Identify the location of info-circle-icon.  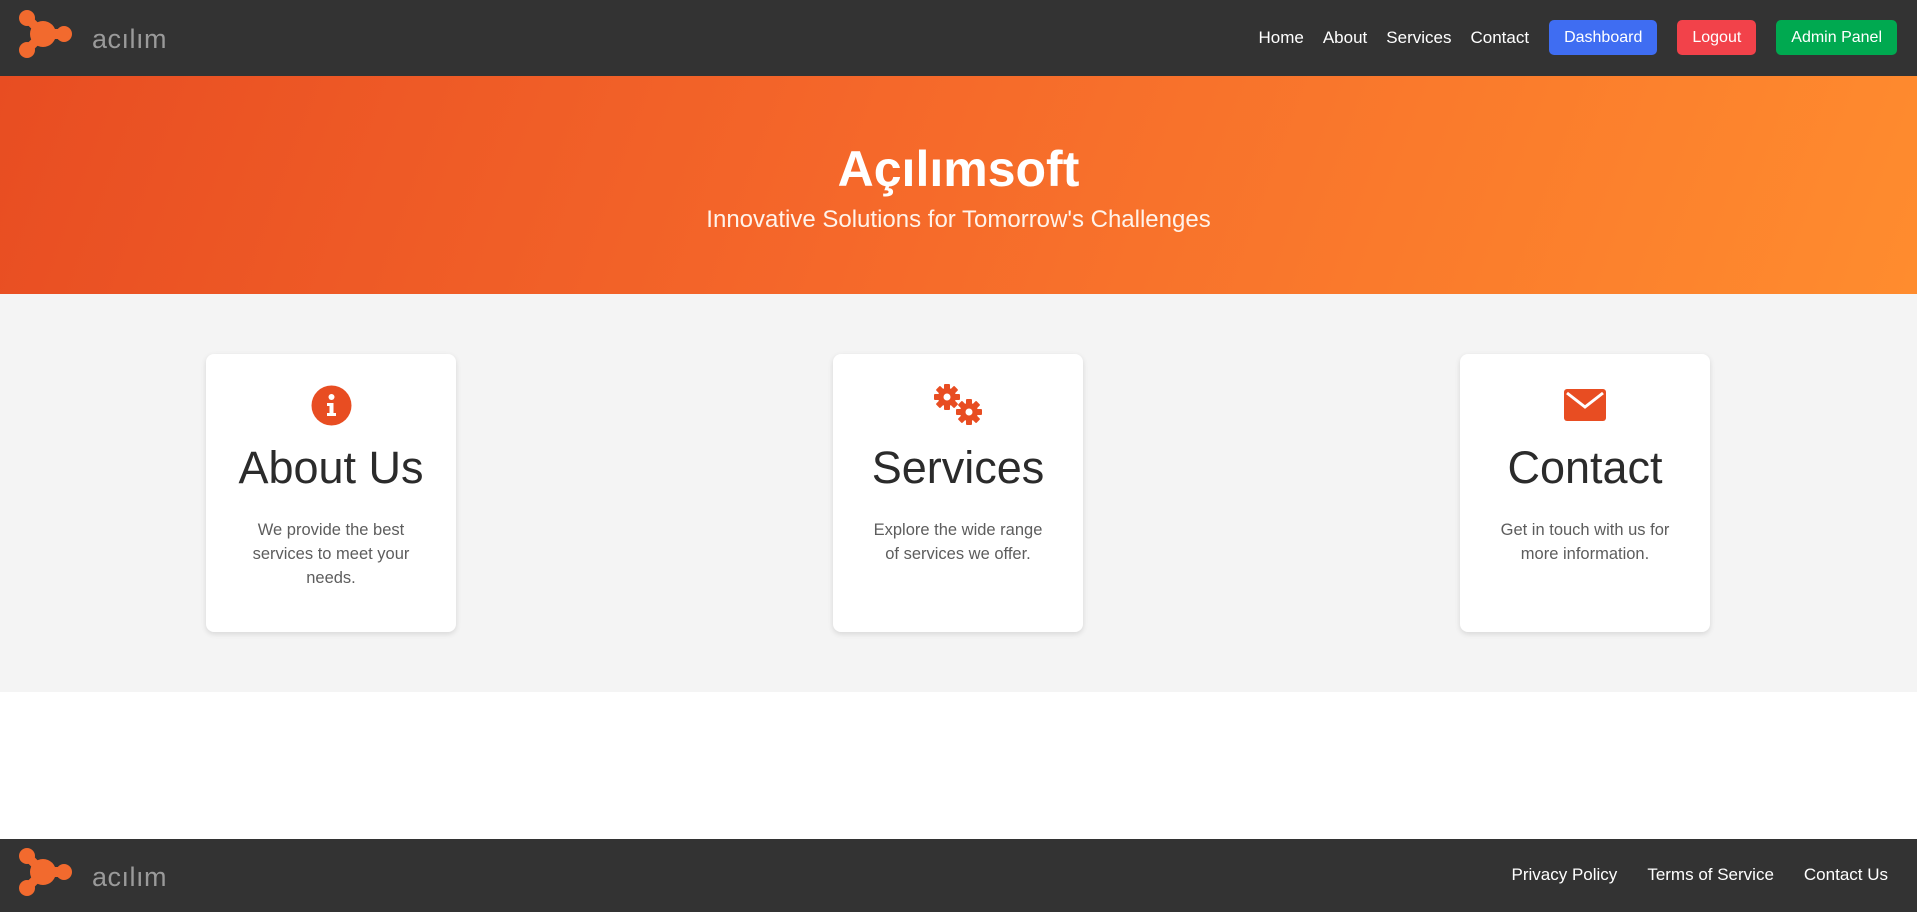
(331, 405).